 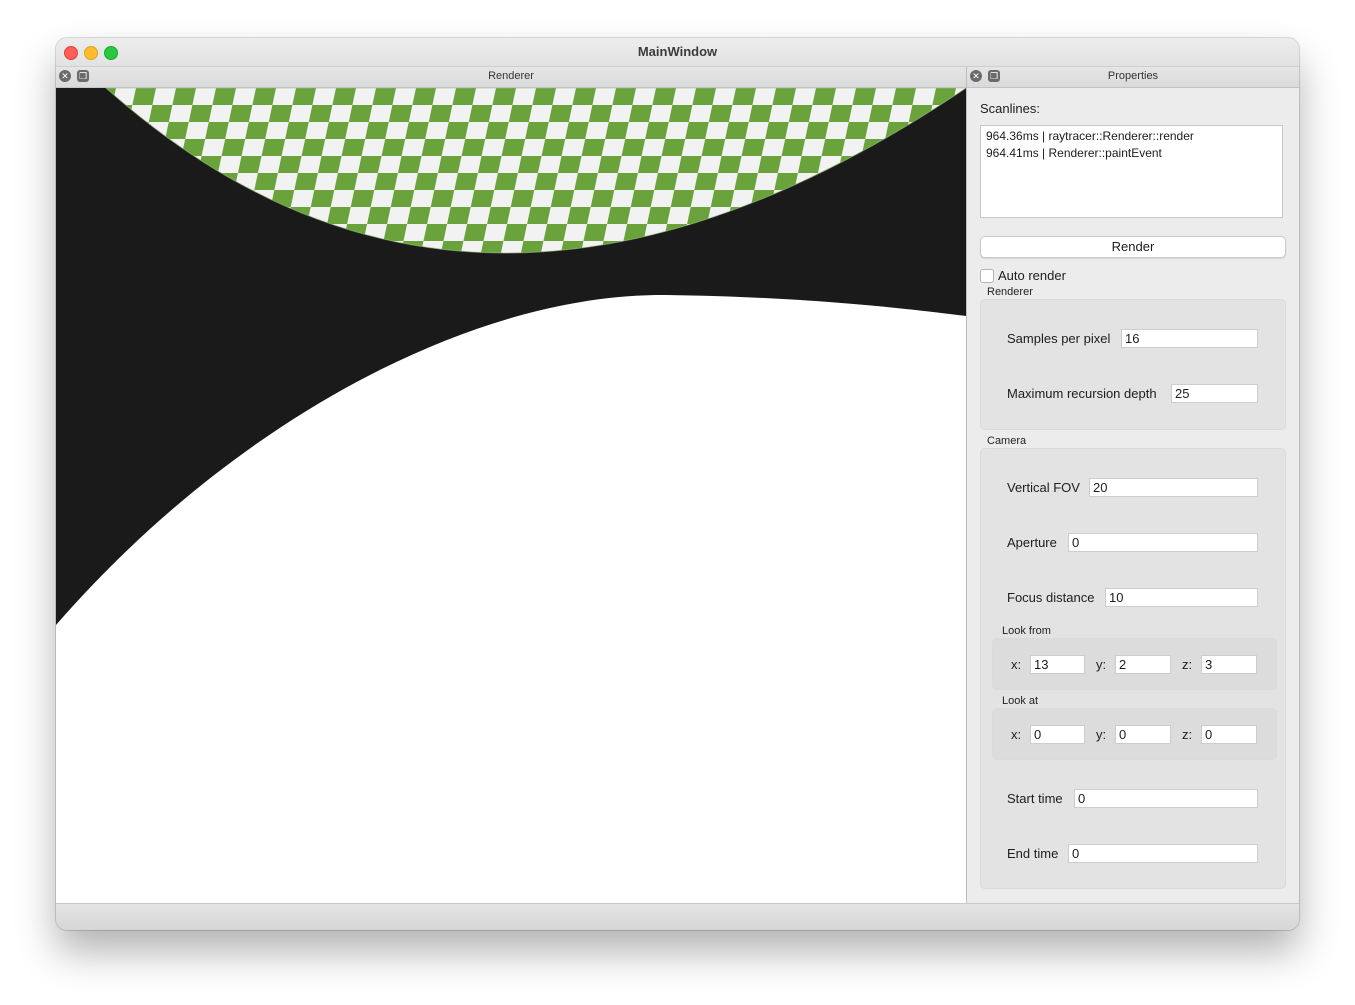 I want to click on look-at-z-input: 0, so click(x=1229, y=734).